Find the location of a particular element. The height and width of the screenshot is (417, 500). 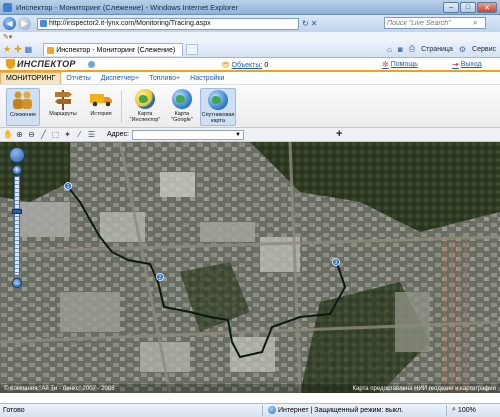

favorites-star-icon: ★ is located at coordinates (7, 49).